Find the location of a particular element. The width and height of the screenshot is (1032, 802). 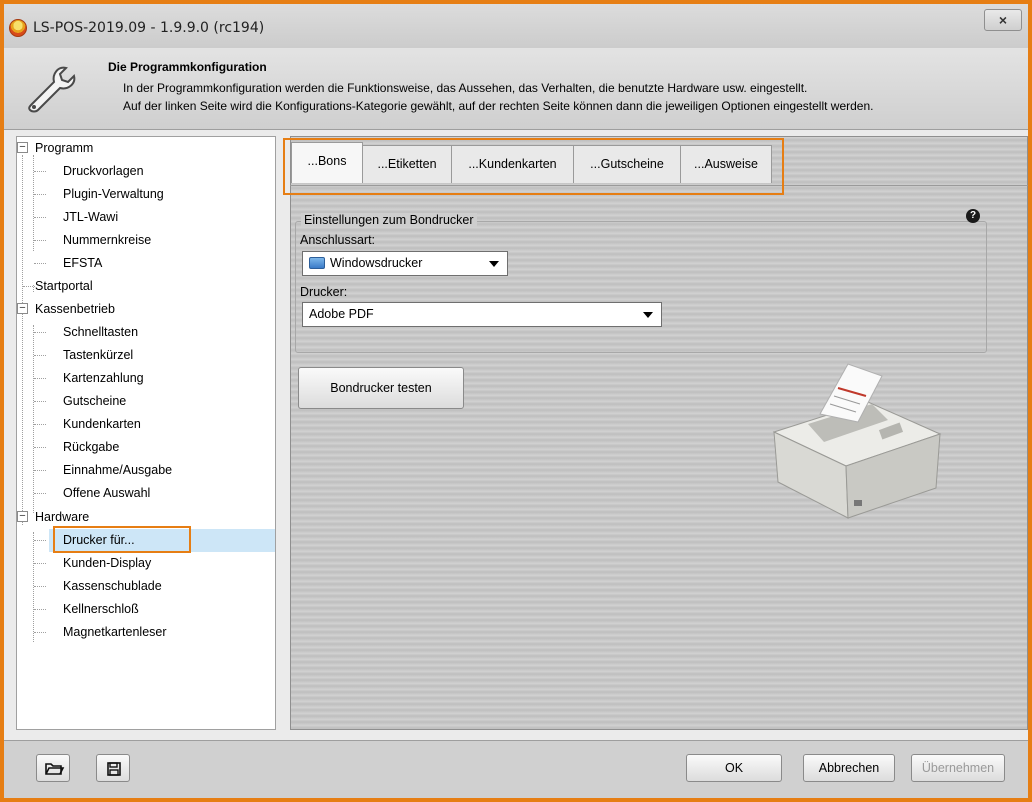

receipt-printer-icon is located at coordinates (857, 441).